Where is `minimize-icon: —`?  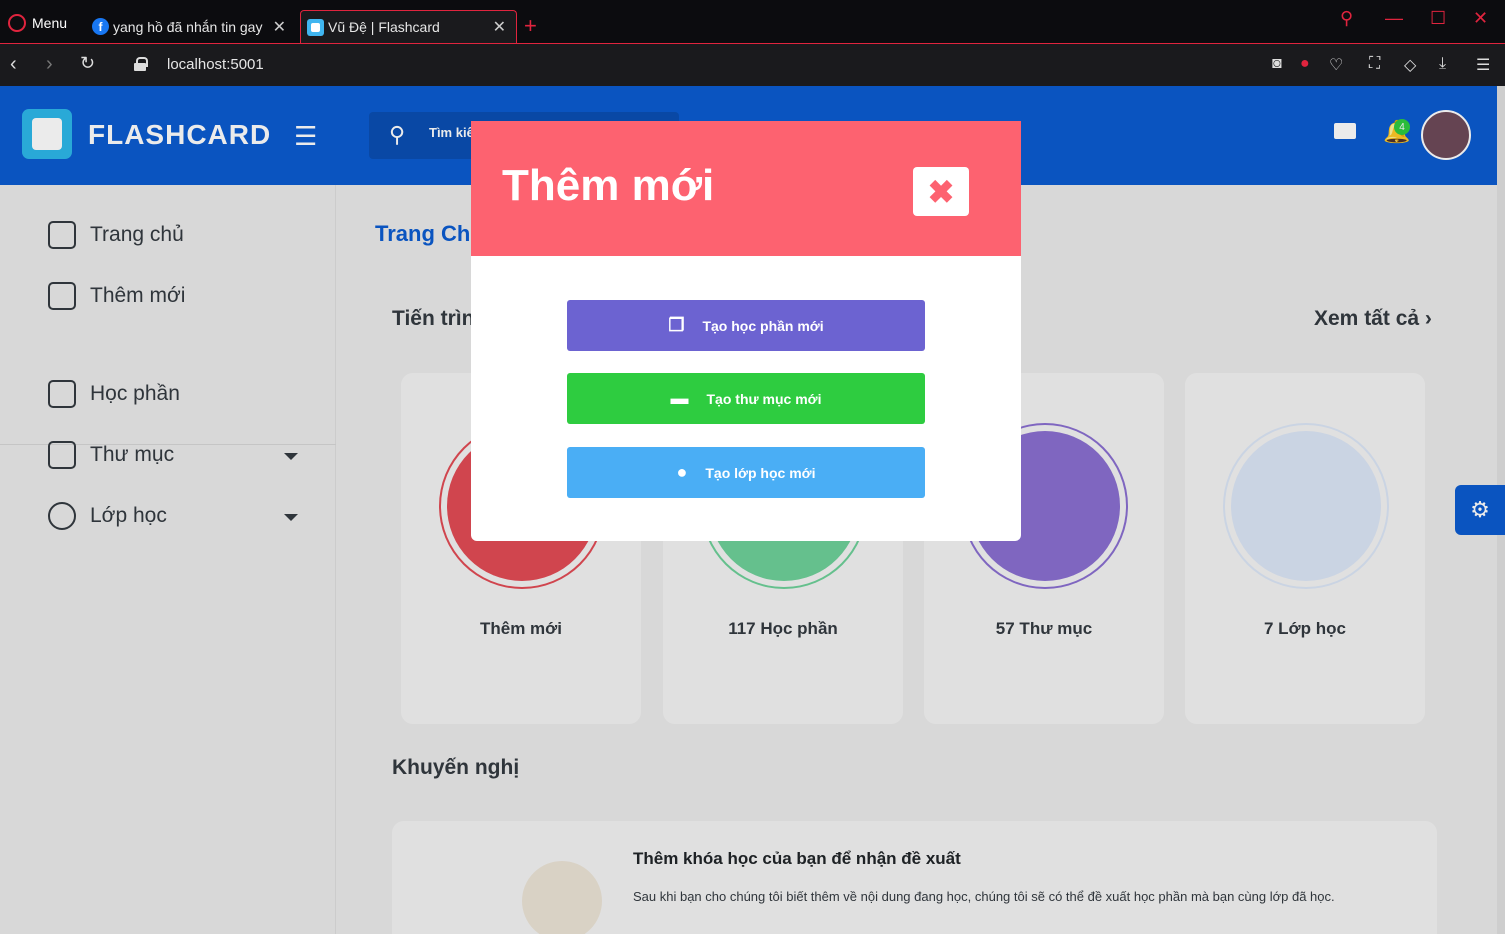 minimize-icon: — is located at coordinates (1394, 18).